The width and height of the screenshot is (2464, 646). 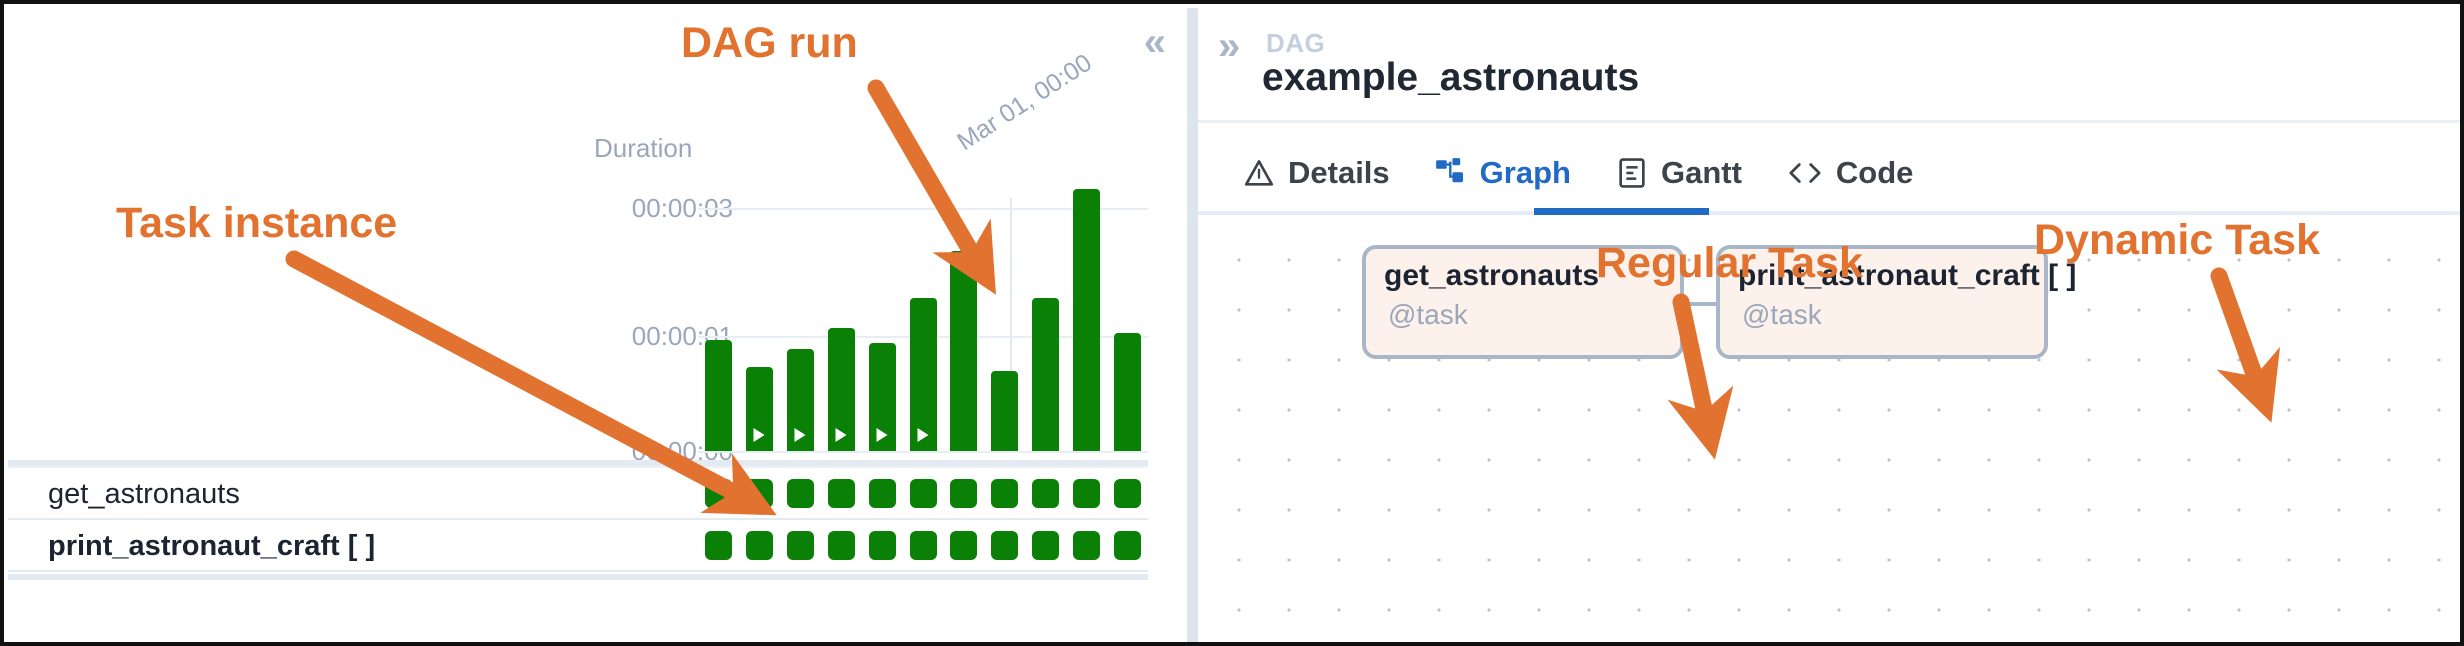 What do you see at coordinates (1700, 304) in the screenshot?
I see `graph-edge` at bounding box center [1700, 304].